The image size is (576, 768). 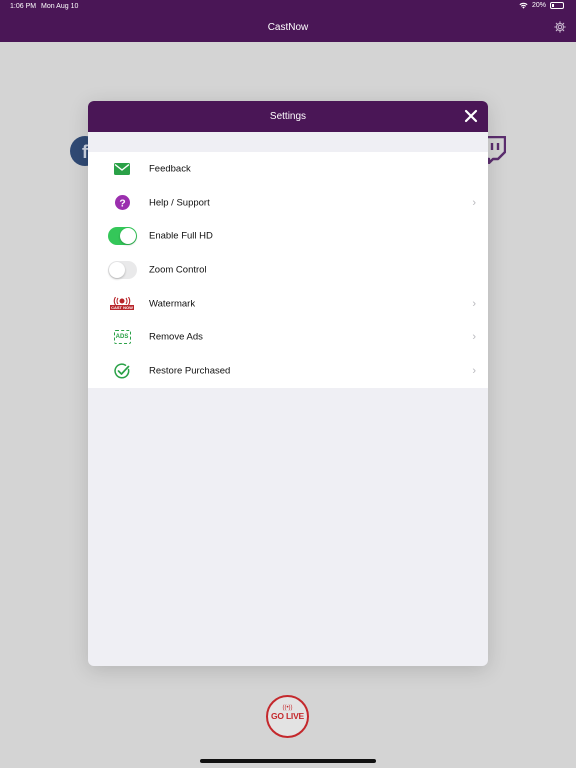 I want to click on battery-icon, so click(x=557, y=5).